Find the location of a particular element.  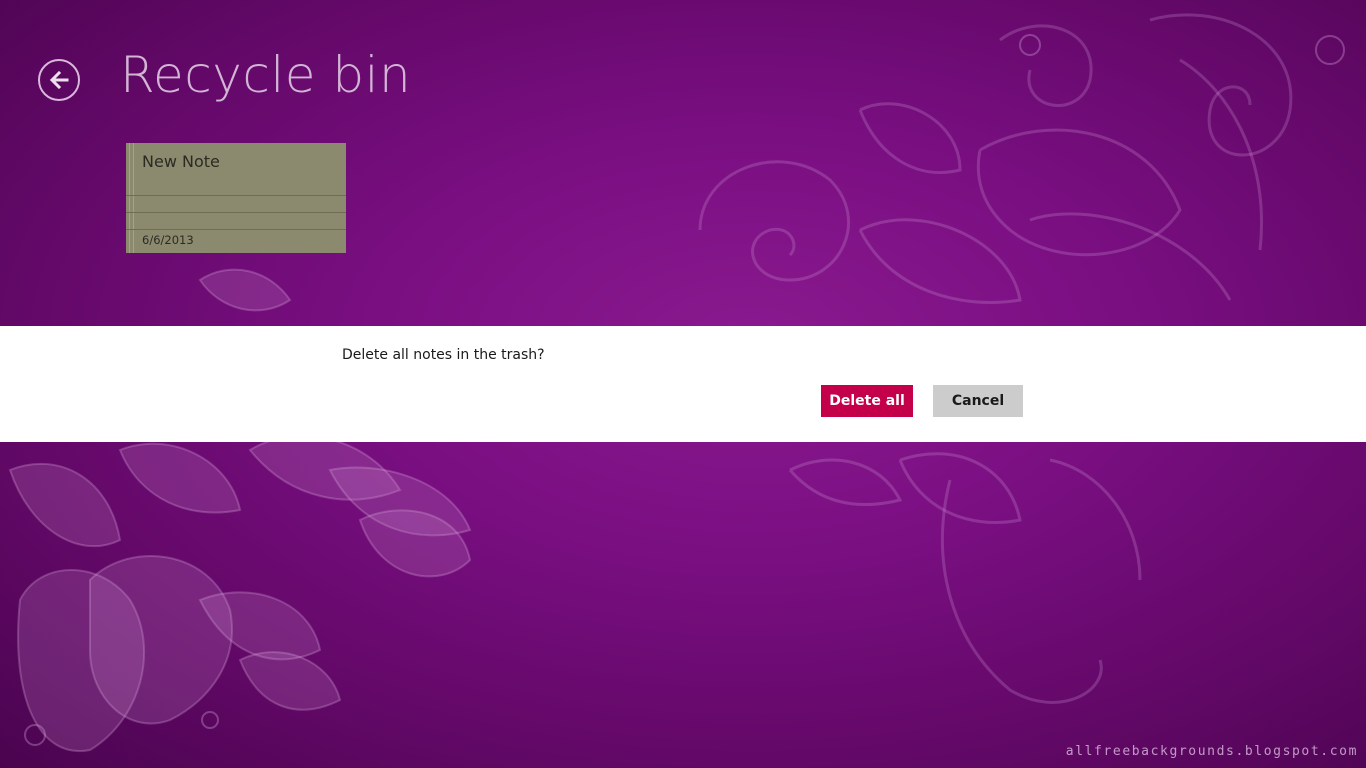

note-title: New Note is located at coordinates (181, 161).